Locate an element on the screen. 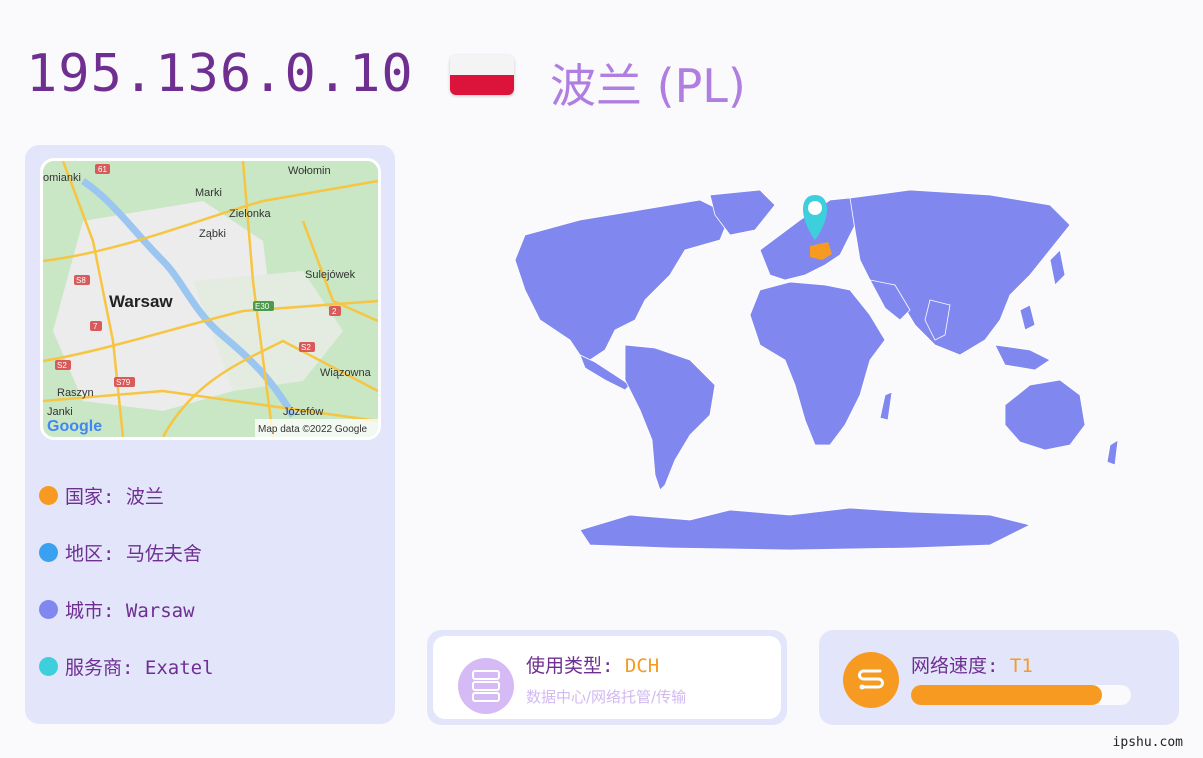 Image resolution: width=1203 pixels, height=758 pixels. city-label: 城市: Warsaw is located at coordinates (130, 611).